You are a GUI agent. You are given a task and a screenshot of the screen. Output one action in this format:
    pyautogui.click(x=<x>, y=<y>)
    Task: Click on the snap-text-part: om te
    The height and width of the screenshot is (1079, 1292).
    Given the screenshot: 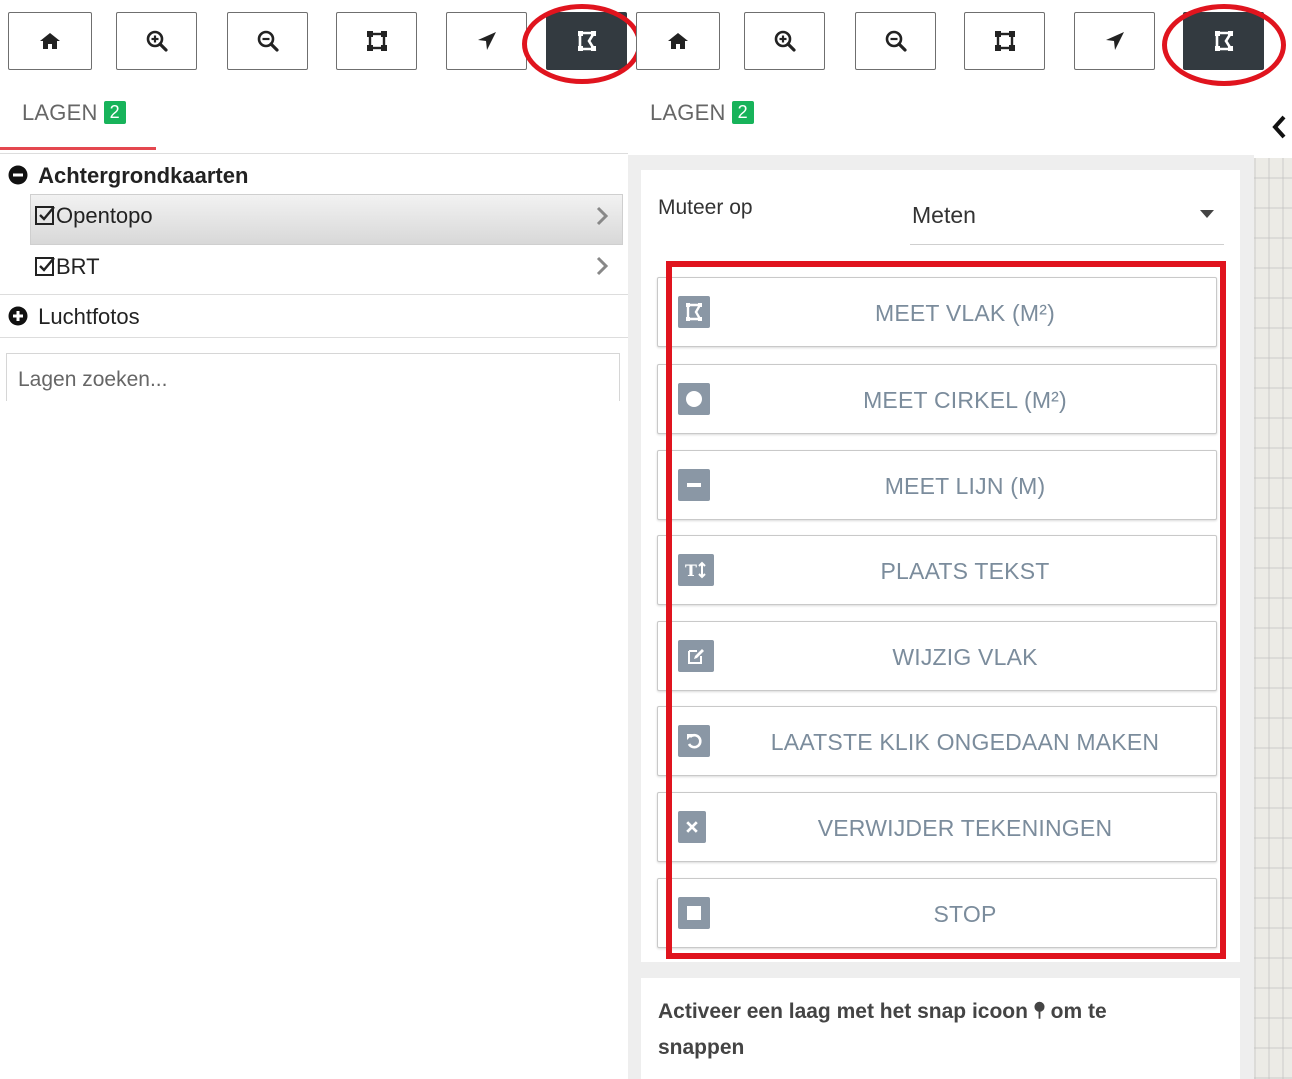 What is the action you would take?
    pyautogui.click(x=1078, y=1011)
    